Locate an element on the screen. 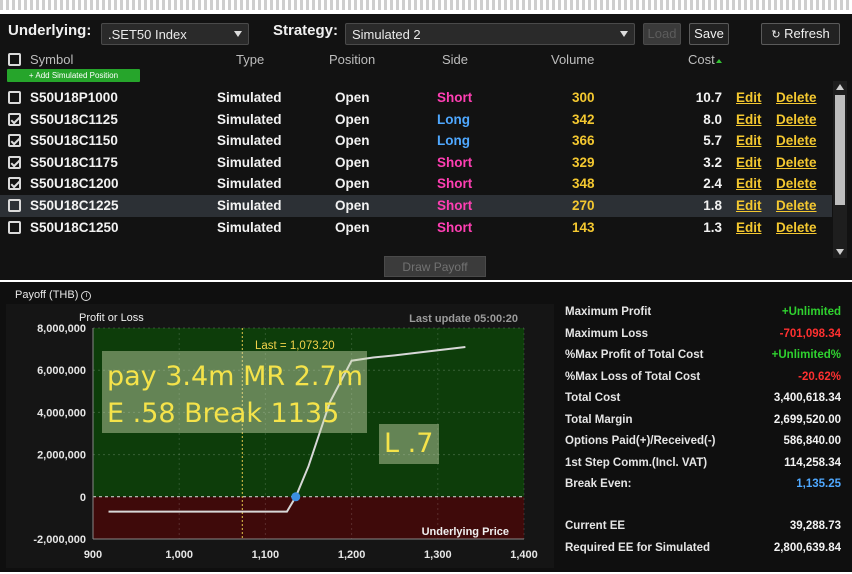 The width and height of the screenshot is (852, 574). symbol-cell: S50U18C1225 is located at coordinates (74, 205).